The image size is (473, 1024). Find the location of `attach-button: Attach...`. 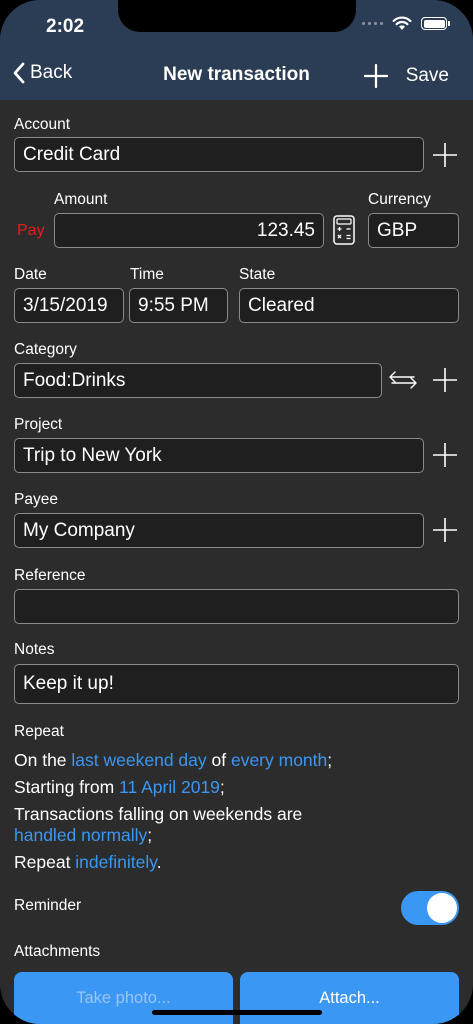

attach-button: Attach... is located at coordinates (349, 998).